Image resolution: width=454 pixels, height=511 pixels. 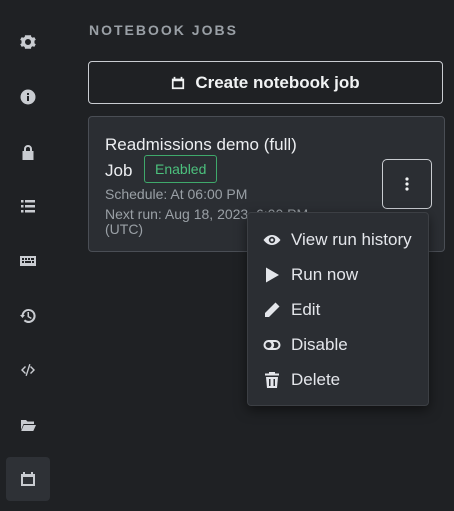 I want to click on create-button-label: Create notebook job, so click(x=277, y=82).